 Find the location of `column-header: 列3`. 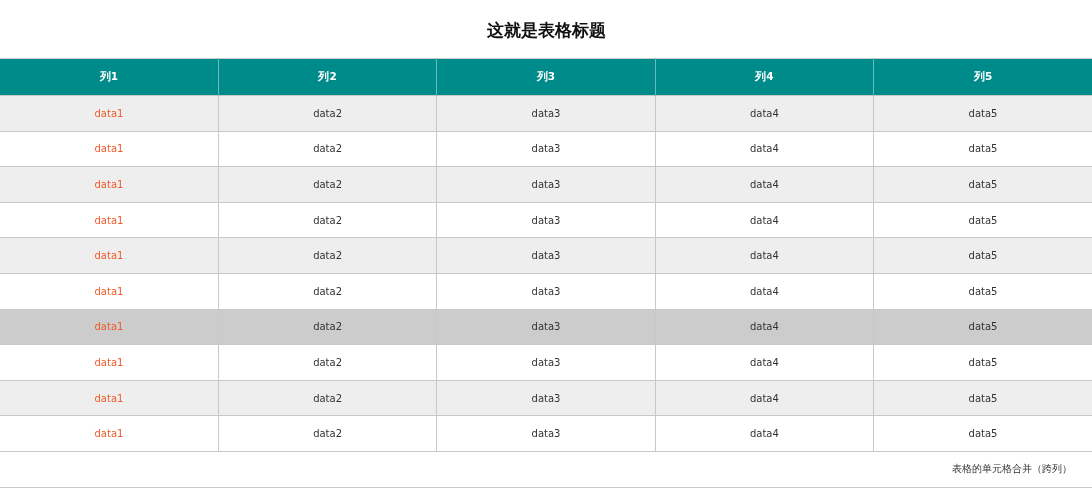

column-header: 列3 is located at coordinates (546, 77).